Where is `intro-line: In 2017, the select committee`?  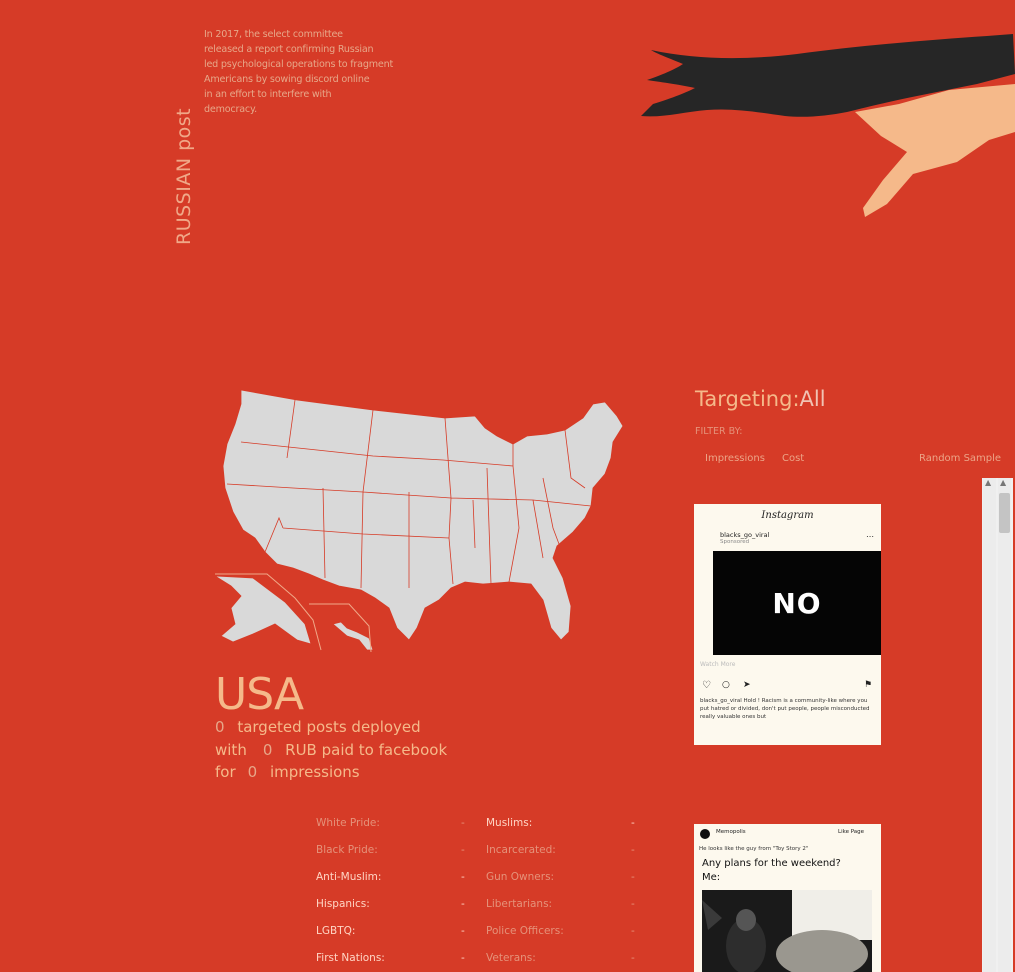 intro-line: In 2017, the select committee is located at coordinates (273, 34).